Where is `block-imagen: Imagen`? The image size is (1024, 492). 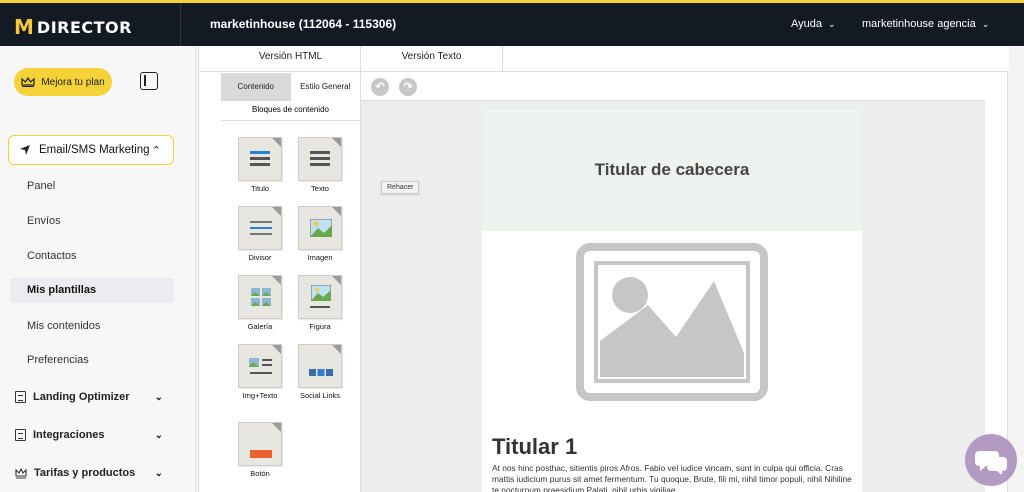 block-imagen: Imagen is located at coordinates (320, 236).